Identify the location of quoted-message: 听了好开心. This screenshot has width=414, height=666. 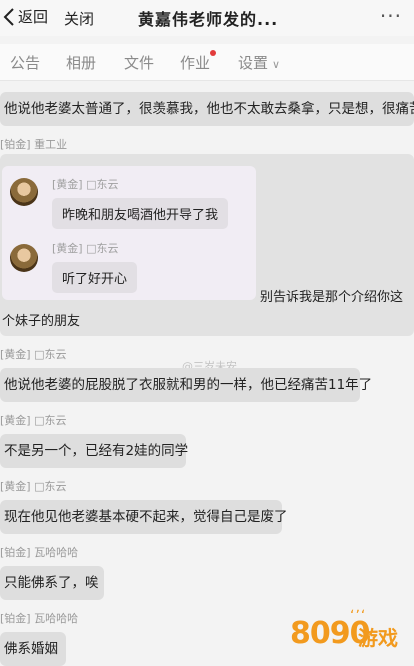
(95, 277).